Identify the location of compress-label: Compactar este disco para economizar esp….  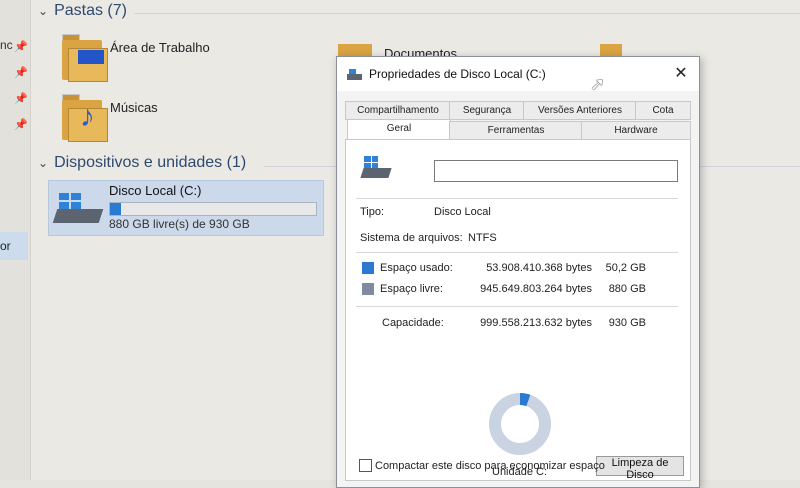
(490, 466).